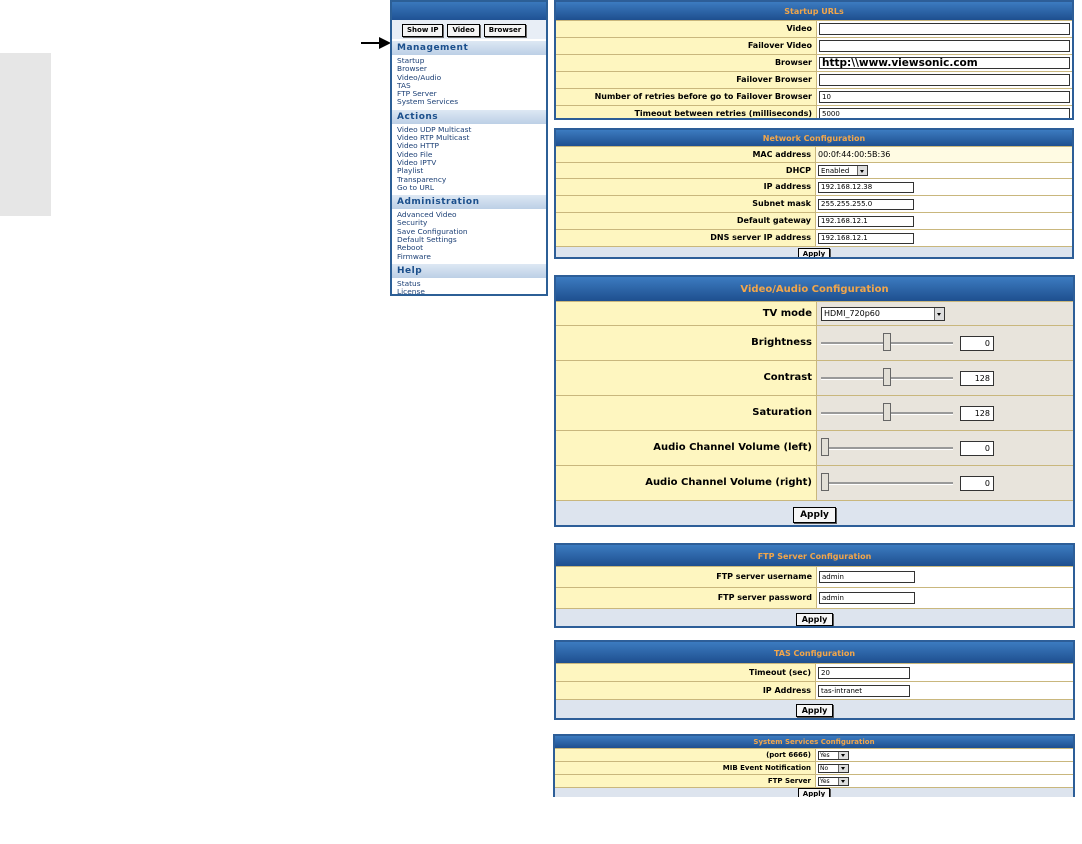 The height and width of the screenshot is (844, 1082). Describe the element at coordinates (814, 313) in the screenshot. I see `tv-mode-row: TV mode HDMI_720p60` at that location.